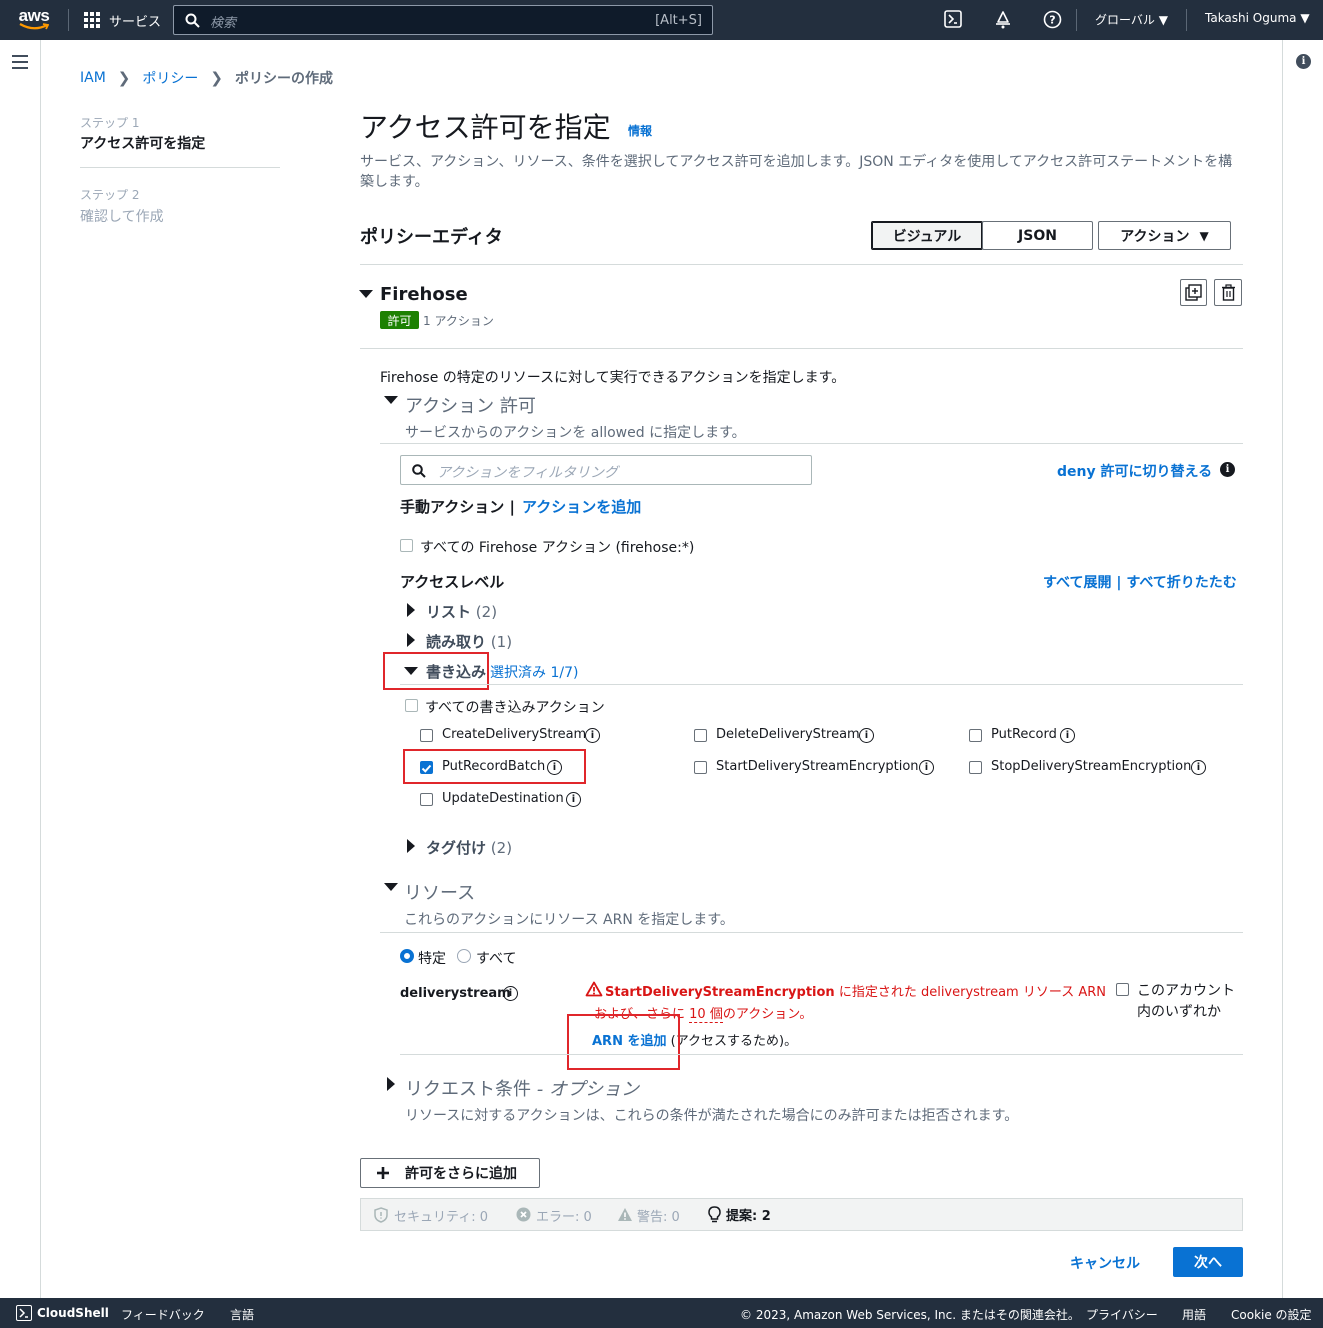  What do you see at coordinates (426, 735) in the screenshot?
I see `checkbox-create-delivery-stream` at bounding box center [426, 735].